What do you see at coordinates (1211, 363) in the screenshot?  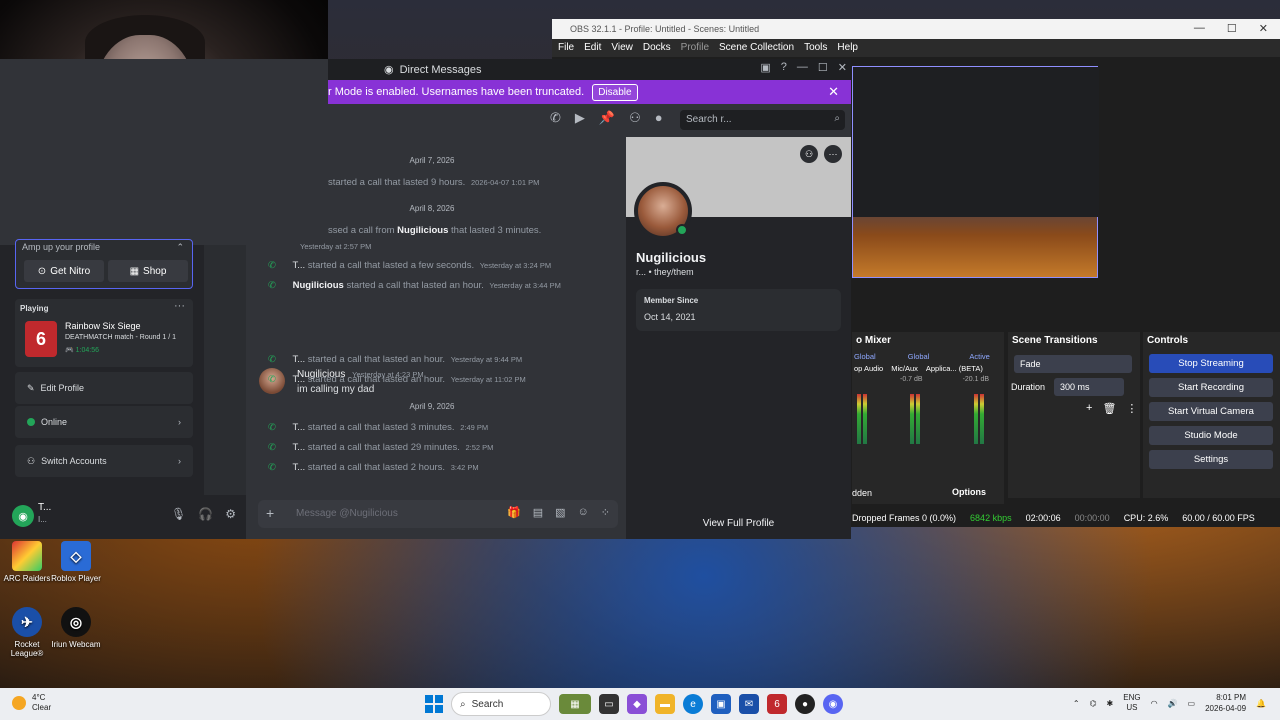 I see `stop-streaming-button: Stop Streaming` at bounding box center [1211, 363].